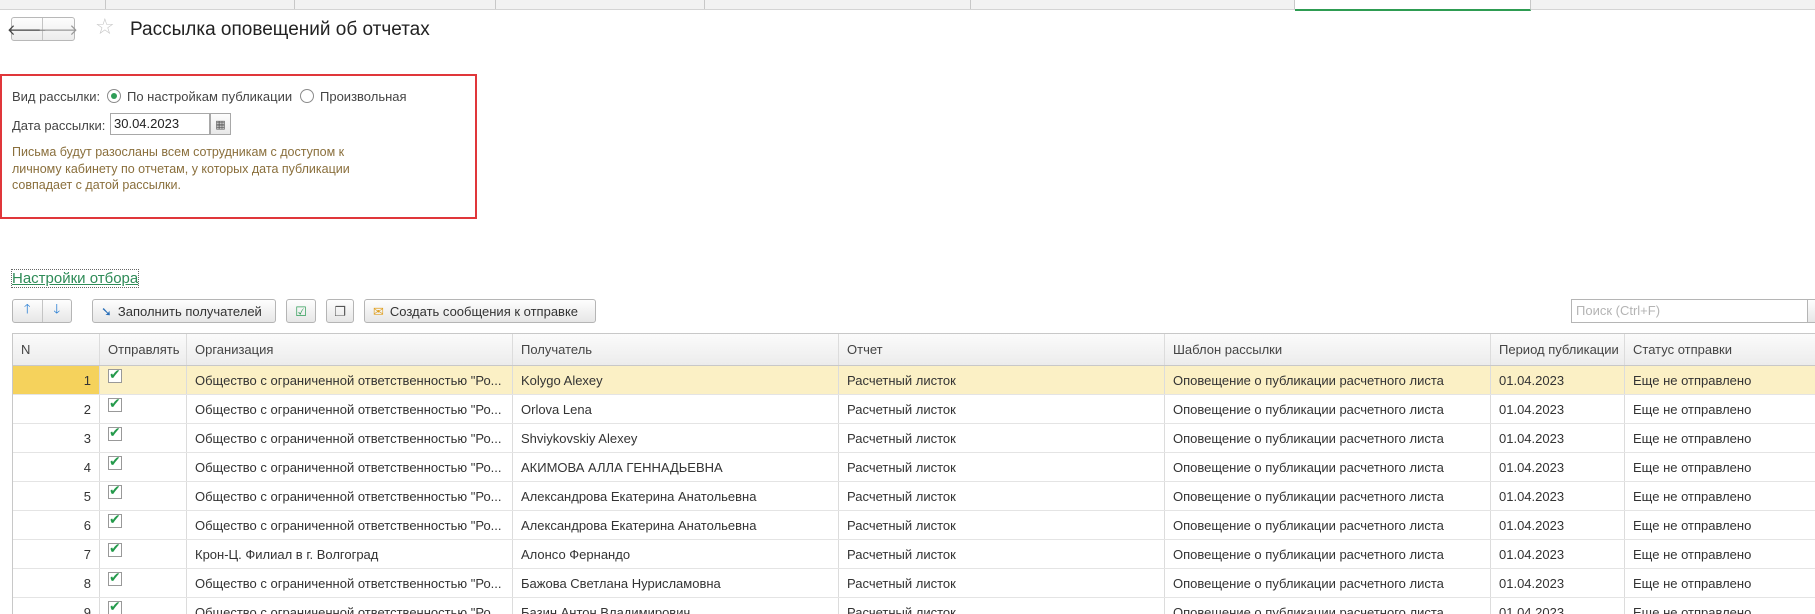 The height and width of the screenshot is (614, 1815). What do you see at coordinates (56, 409) in the screenshot?
I see `cell-n: 2` at bounding box center [56, 409].